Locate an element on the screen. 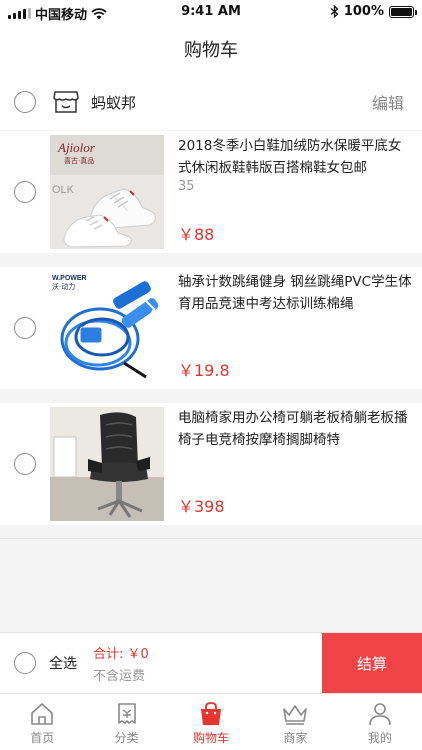 This screenshot has width=422, height=750. nav-bar: 购物车 is located at coordinates (211, 49).